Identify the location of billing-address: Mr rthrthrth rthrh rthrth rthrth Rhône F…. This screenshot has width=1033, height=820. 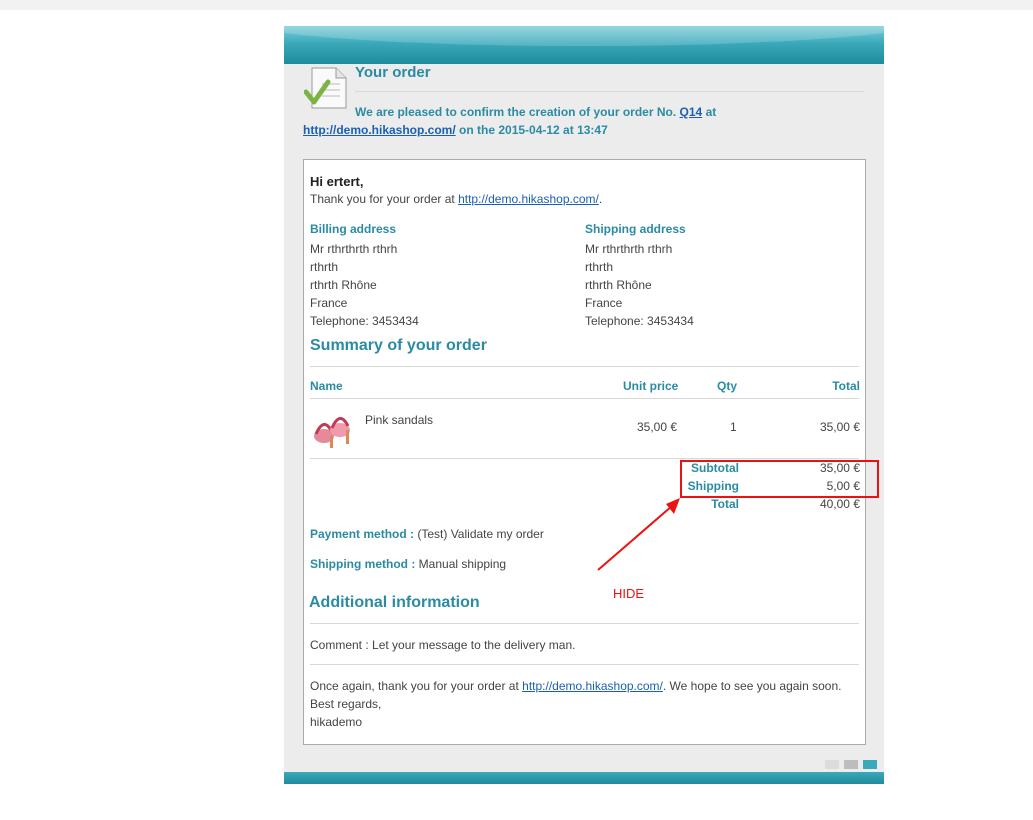
(364, 285).